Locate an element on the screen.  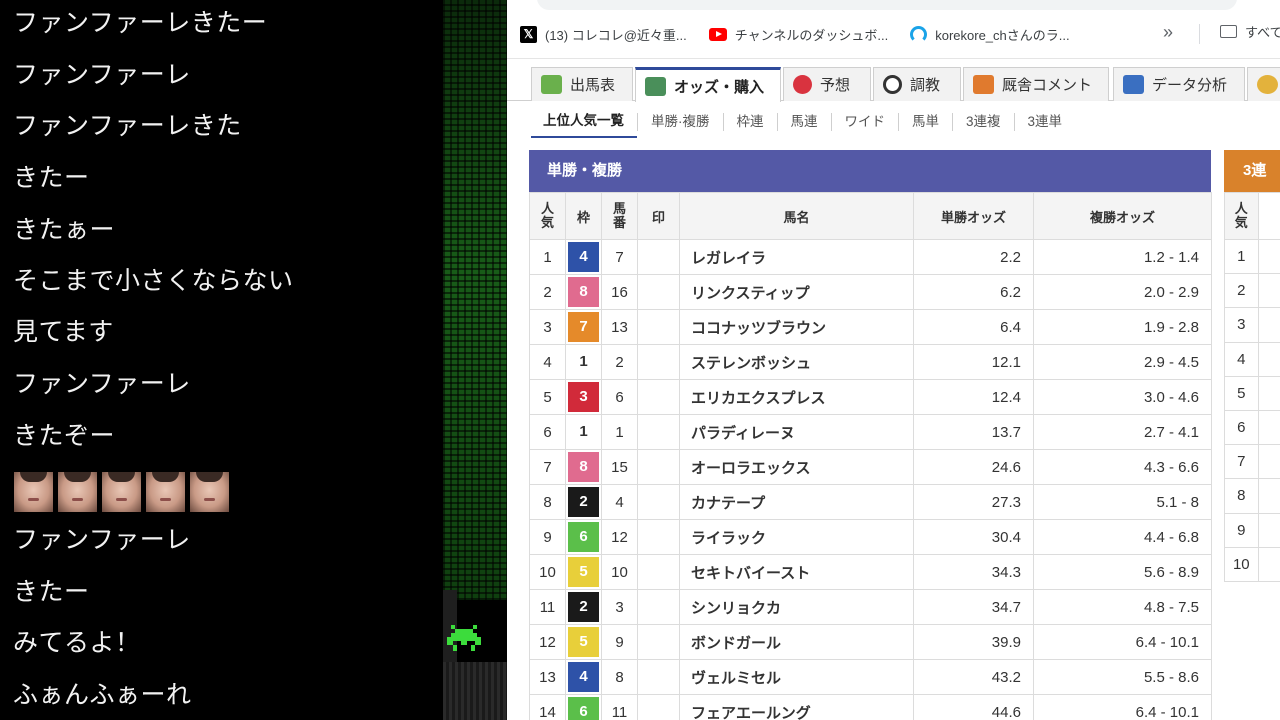
horse-name-link: フェアエールング is located at coordinates (796, 707).